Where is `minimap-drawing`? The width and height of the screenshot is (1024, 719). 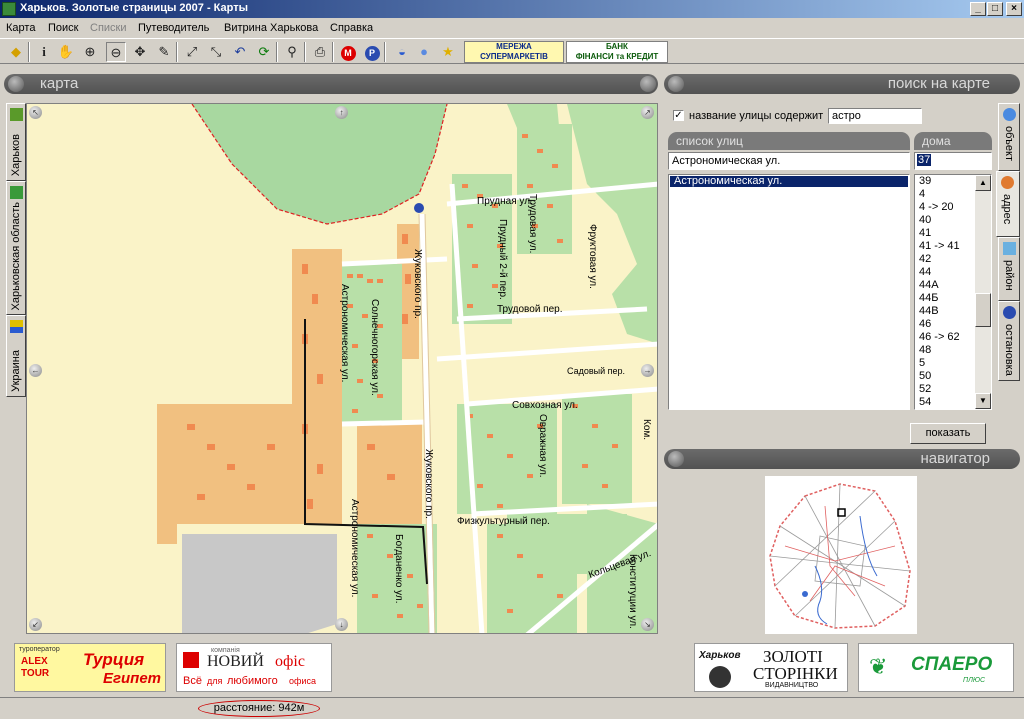
minimap-drawing is located at coordinates (840, 556).